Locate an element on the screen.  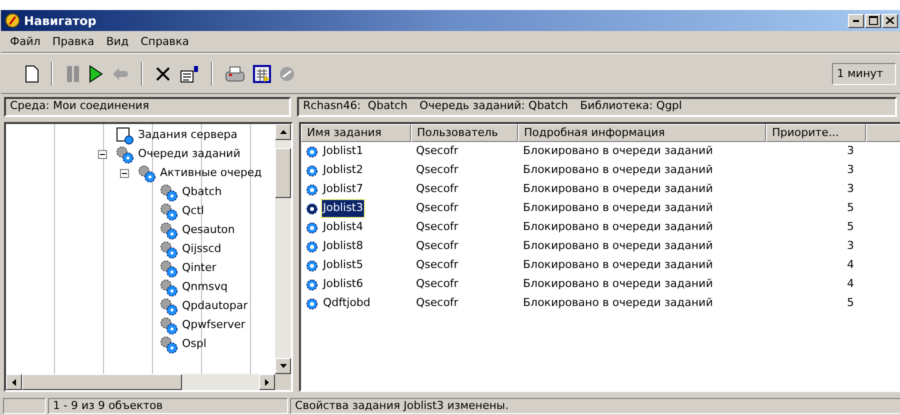
table-cell: Joblist2 is located at coordinates (343, 170).